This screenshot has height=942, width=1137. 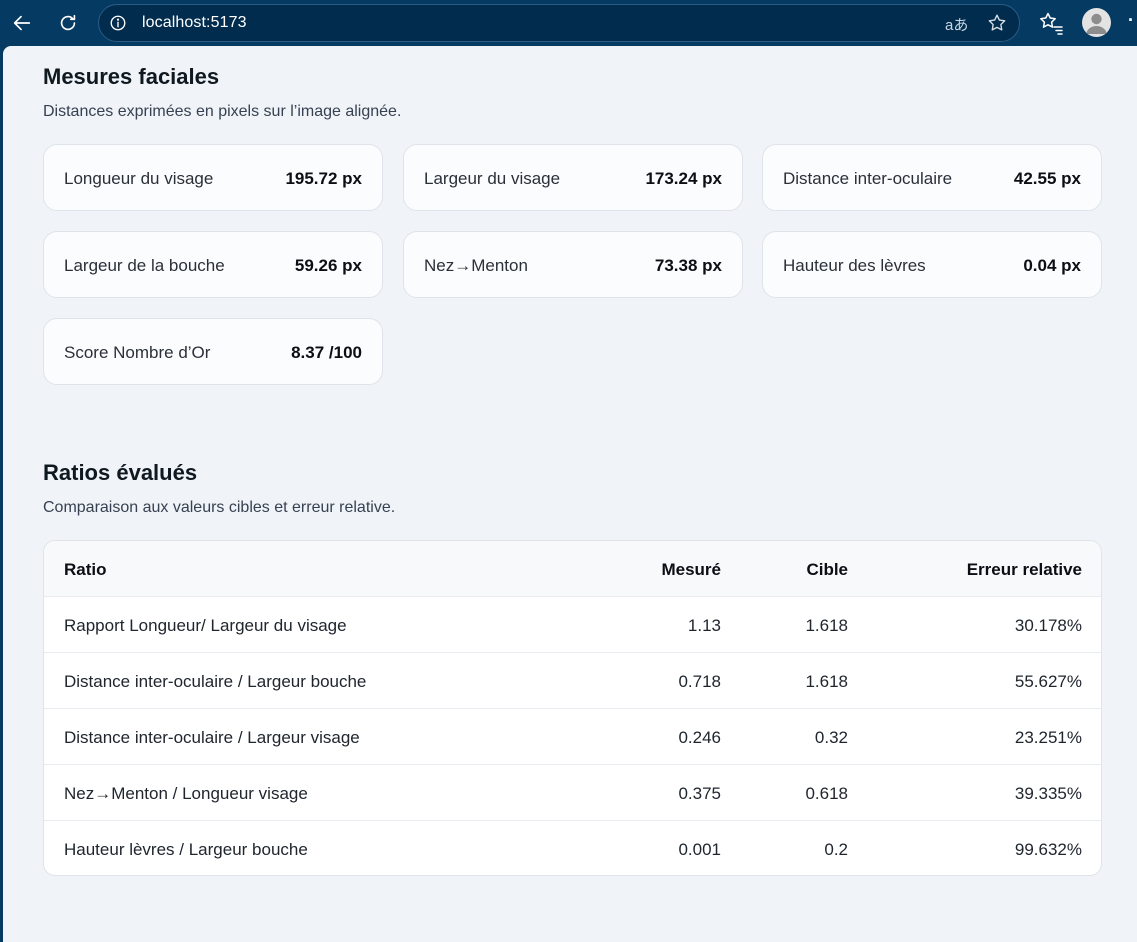 What do you see at coordinates (997, 23) in the screenshot?
I see `star-icon` at bounding box center [997, 23].